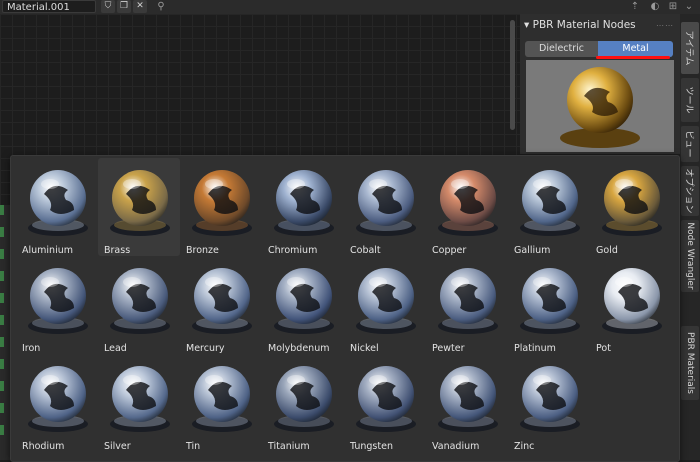  I want to click on material-item: Pewter, so click(467, 305).